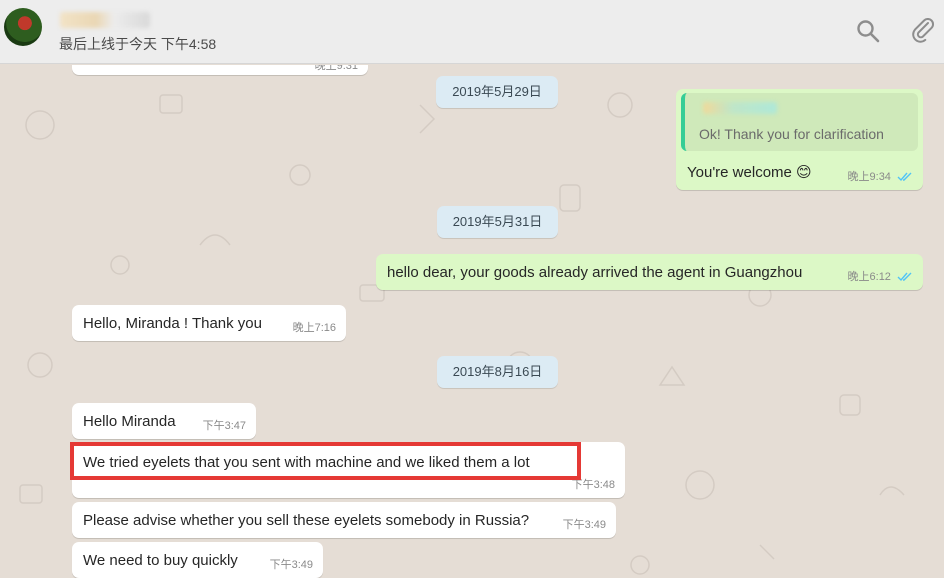 The image size is (944, 578). Describe the element at coordinates (868, 31) in the screenshot. I see `search-icon` at that location.